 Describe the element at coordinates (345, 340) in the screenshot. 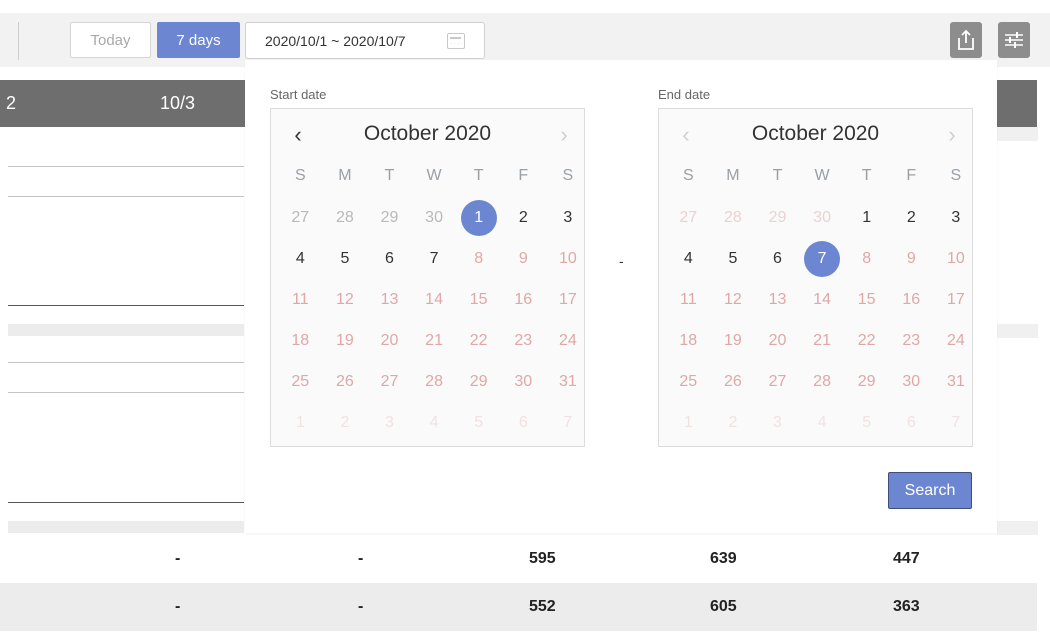

I see `day-cell: 19` at that location.